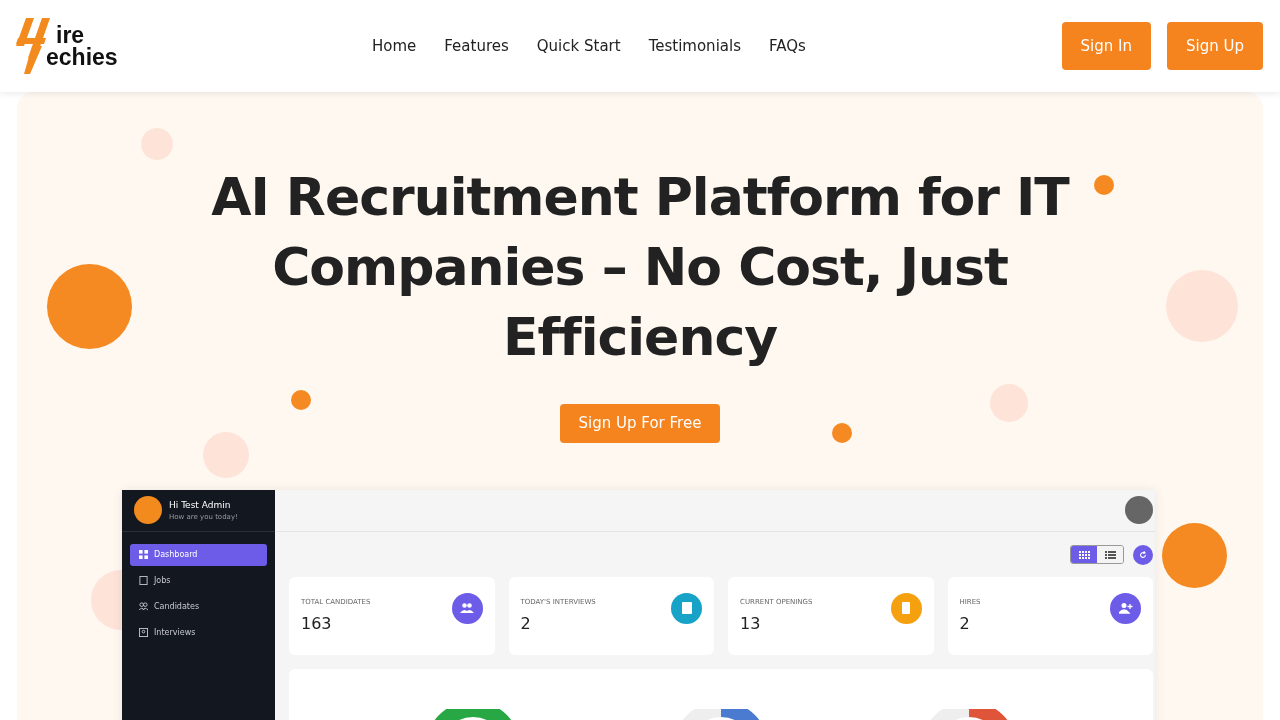 The height and width of the screenshot is (720, 1280). What do you see at coordinates (198, 580) in the screenshot?
I see `sidebar-item: Jobs` at bounding box center [198, 580].